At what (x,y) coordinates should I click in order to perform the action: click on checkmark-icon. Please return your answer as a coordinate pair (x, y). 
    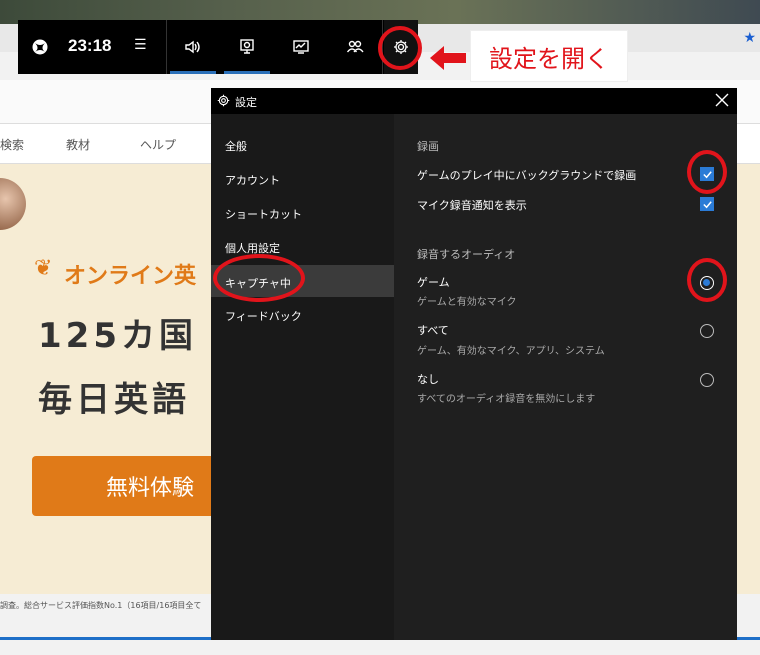
    Looking at the image, I should click on (707, 204).